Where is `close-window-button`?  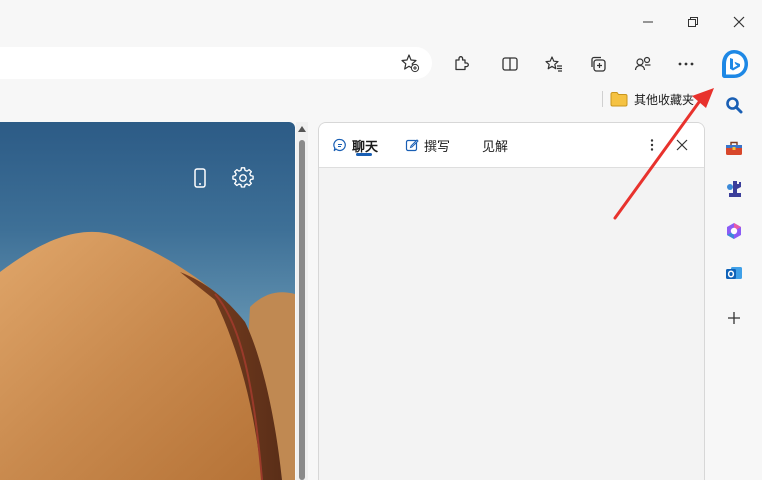 close-window-button is located at coordinates (739, 22).